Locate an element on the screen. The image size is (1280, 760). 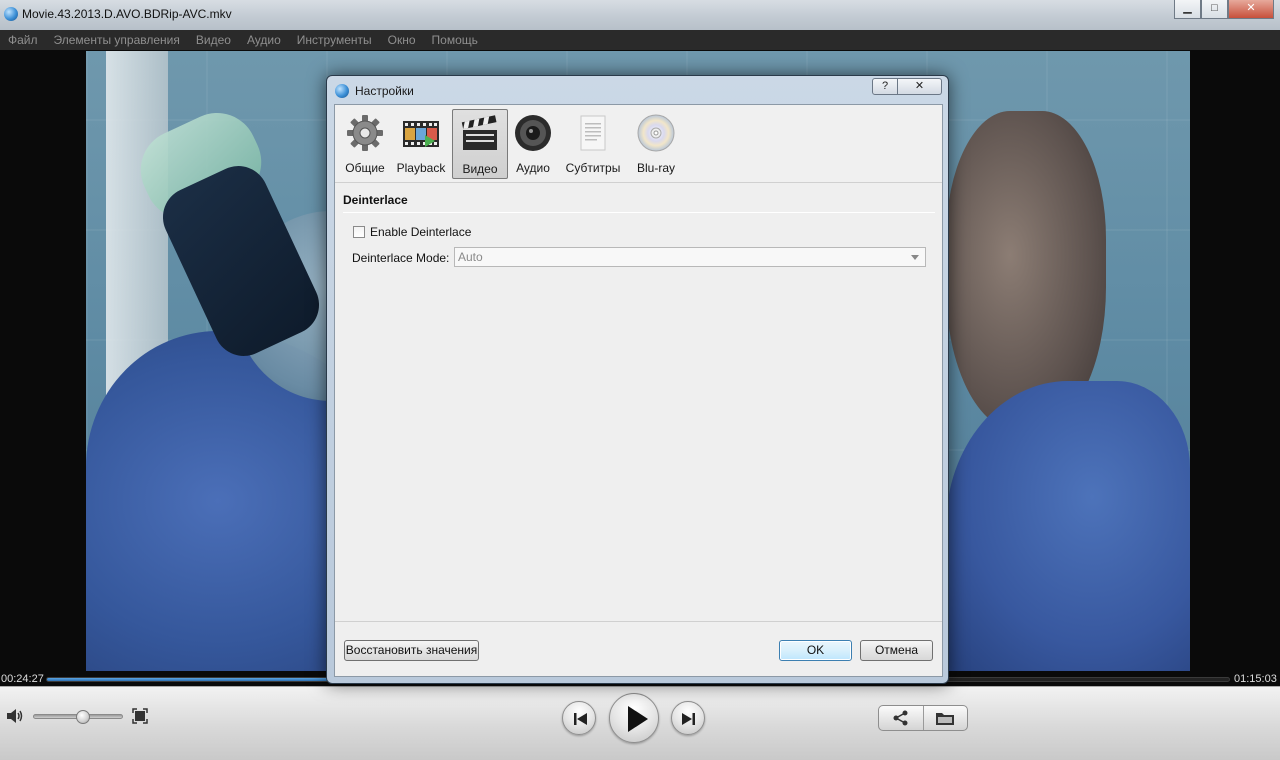
menu-file: Файл is located at coordinates (23, 40).